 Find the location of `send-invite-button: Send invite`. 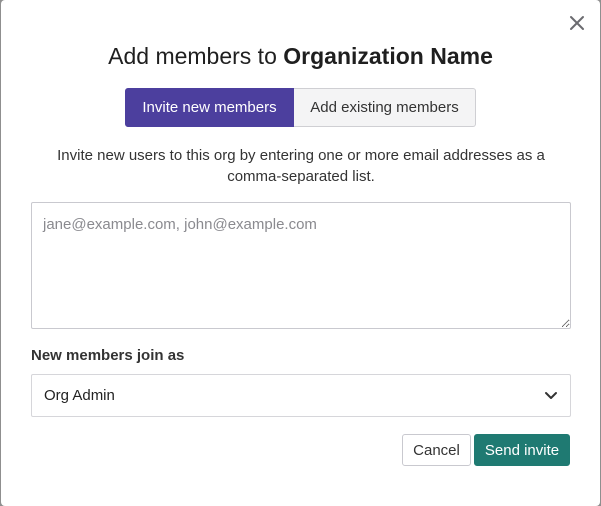

send-invite-button: Send invite is located at coordinates (522, 450).